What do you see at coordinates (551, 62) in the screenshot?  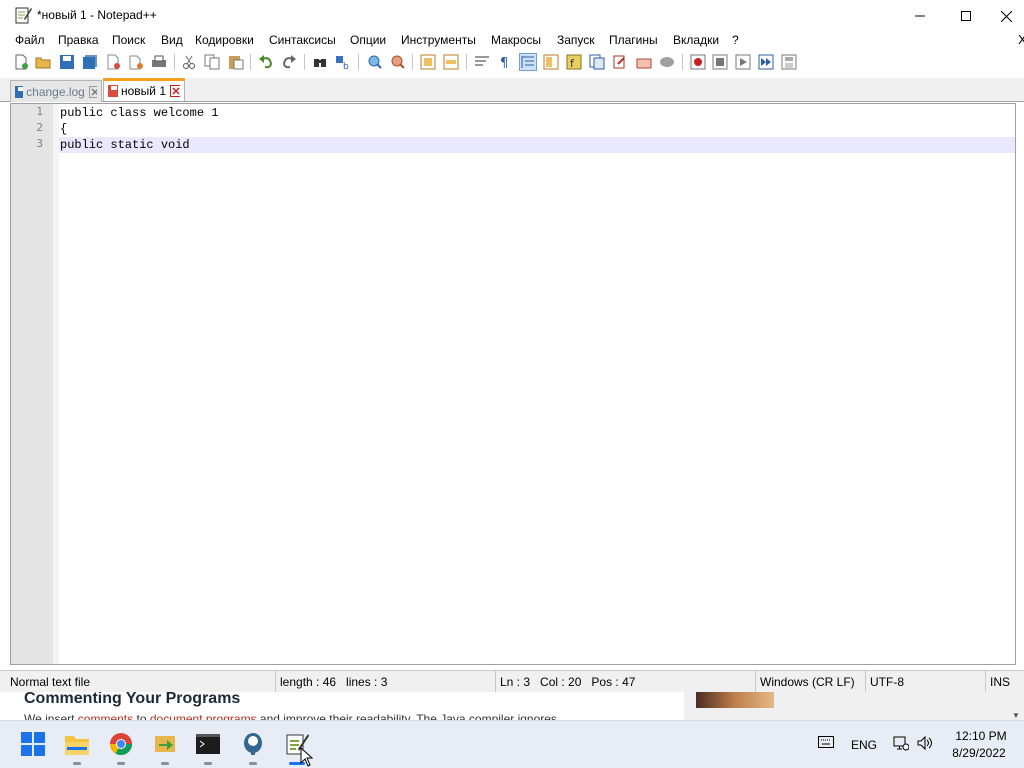 I see `doc-map-icon` at bounding box center [551, 62].